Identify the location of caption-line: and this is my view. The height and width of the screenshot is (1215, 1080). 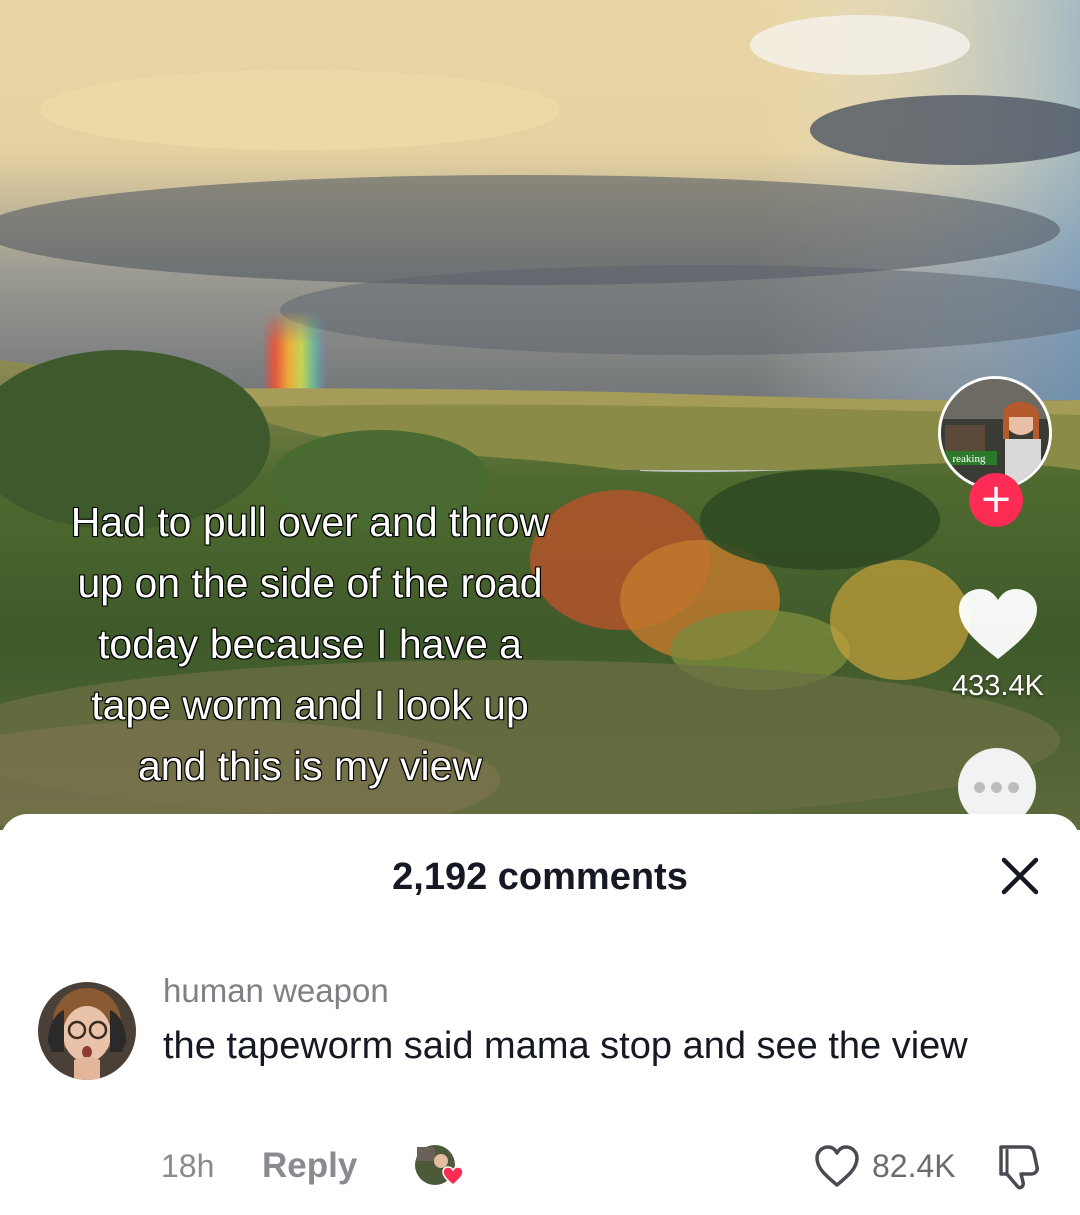
(310, 765).